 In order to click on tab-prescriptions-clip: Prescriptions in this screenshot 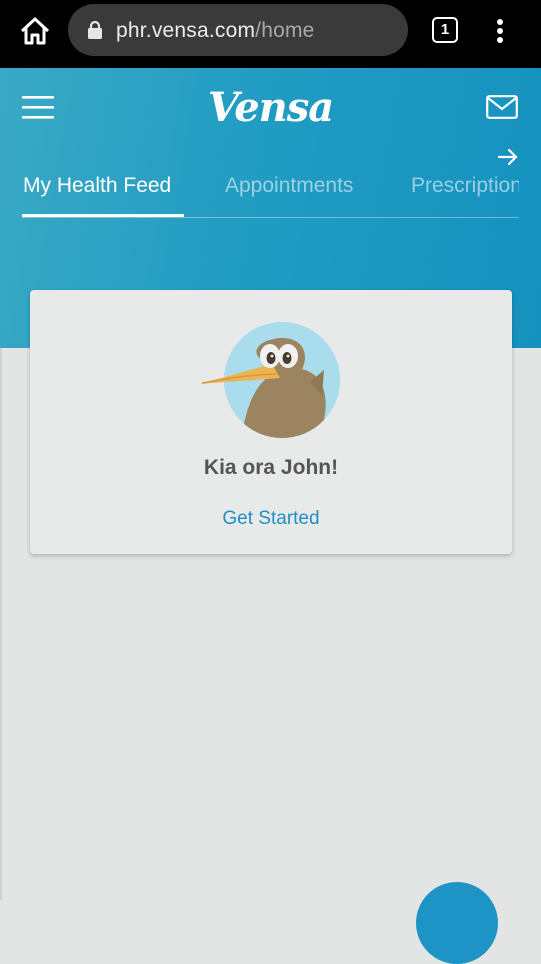, I will do `click(459, 196)`.